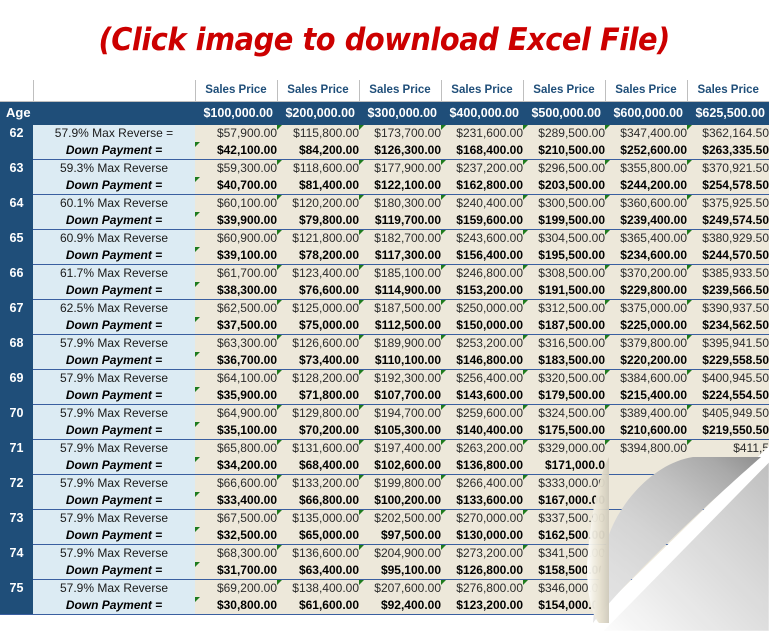 This screenshot has height=631, width=769. Describe the element at coordinates (482, 203) in the screenshot. I see `max-reverse-value-cell: $240,400.00` at that location.